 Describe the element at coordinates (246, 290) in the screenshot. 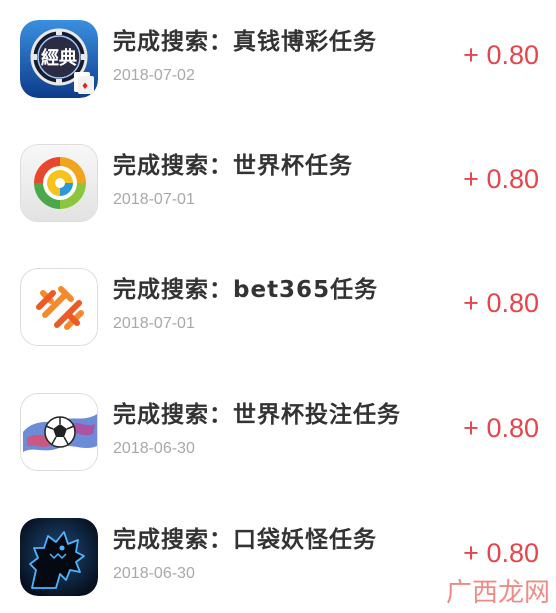

I see `task-title: 完成搜索：bet365任务` at that location.